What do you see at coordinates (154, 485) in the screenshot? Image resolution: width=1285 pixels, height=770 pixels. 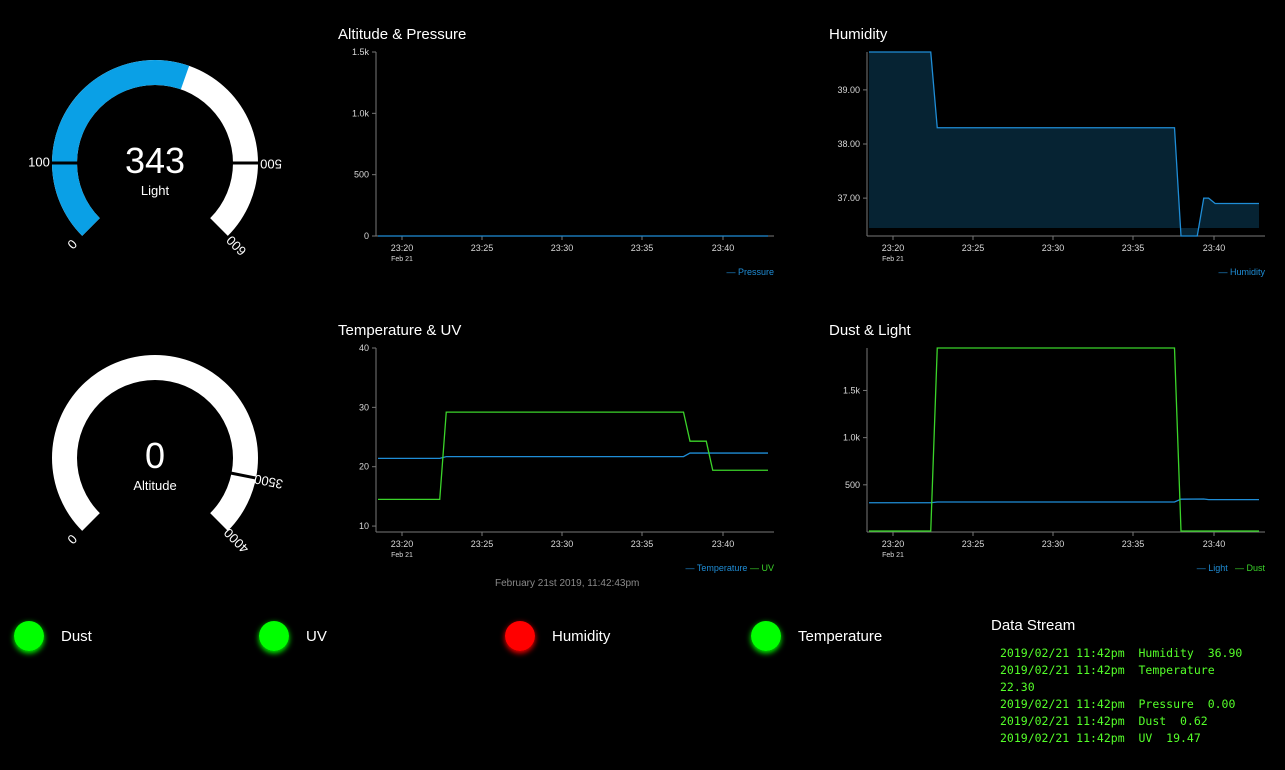 I see `gauge-label: Altitude` at bounding box center [154, 485].